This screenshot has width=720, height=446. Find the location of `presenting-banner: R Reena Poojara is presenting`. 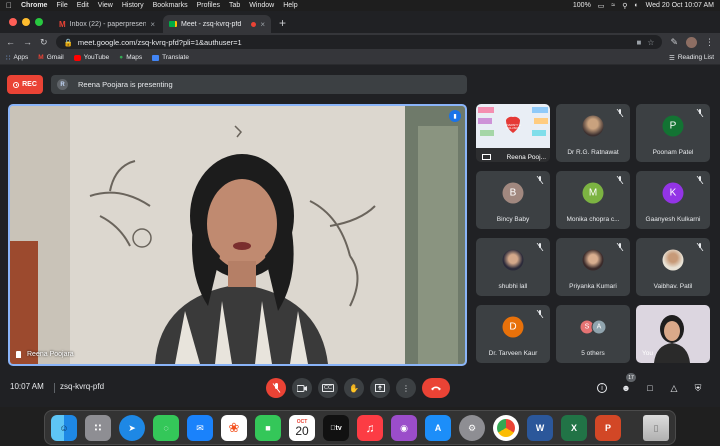

presenting-banner: R Reena Poojara is presenting is located at coordinates (259, 84).